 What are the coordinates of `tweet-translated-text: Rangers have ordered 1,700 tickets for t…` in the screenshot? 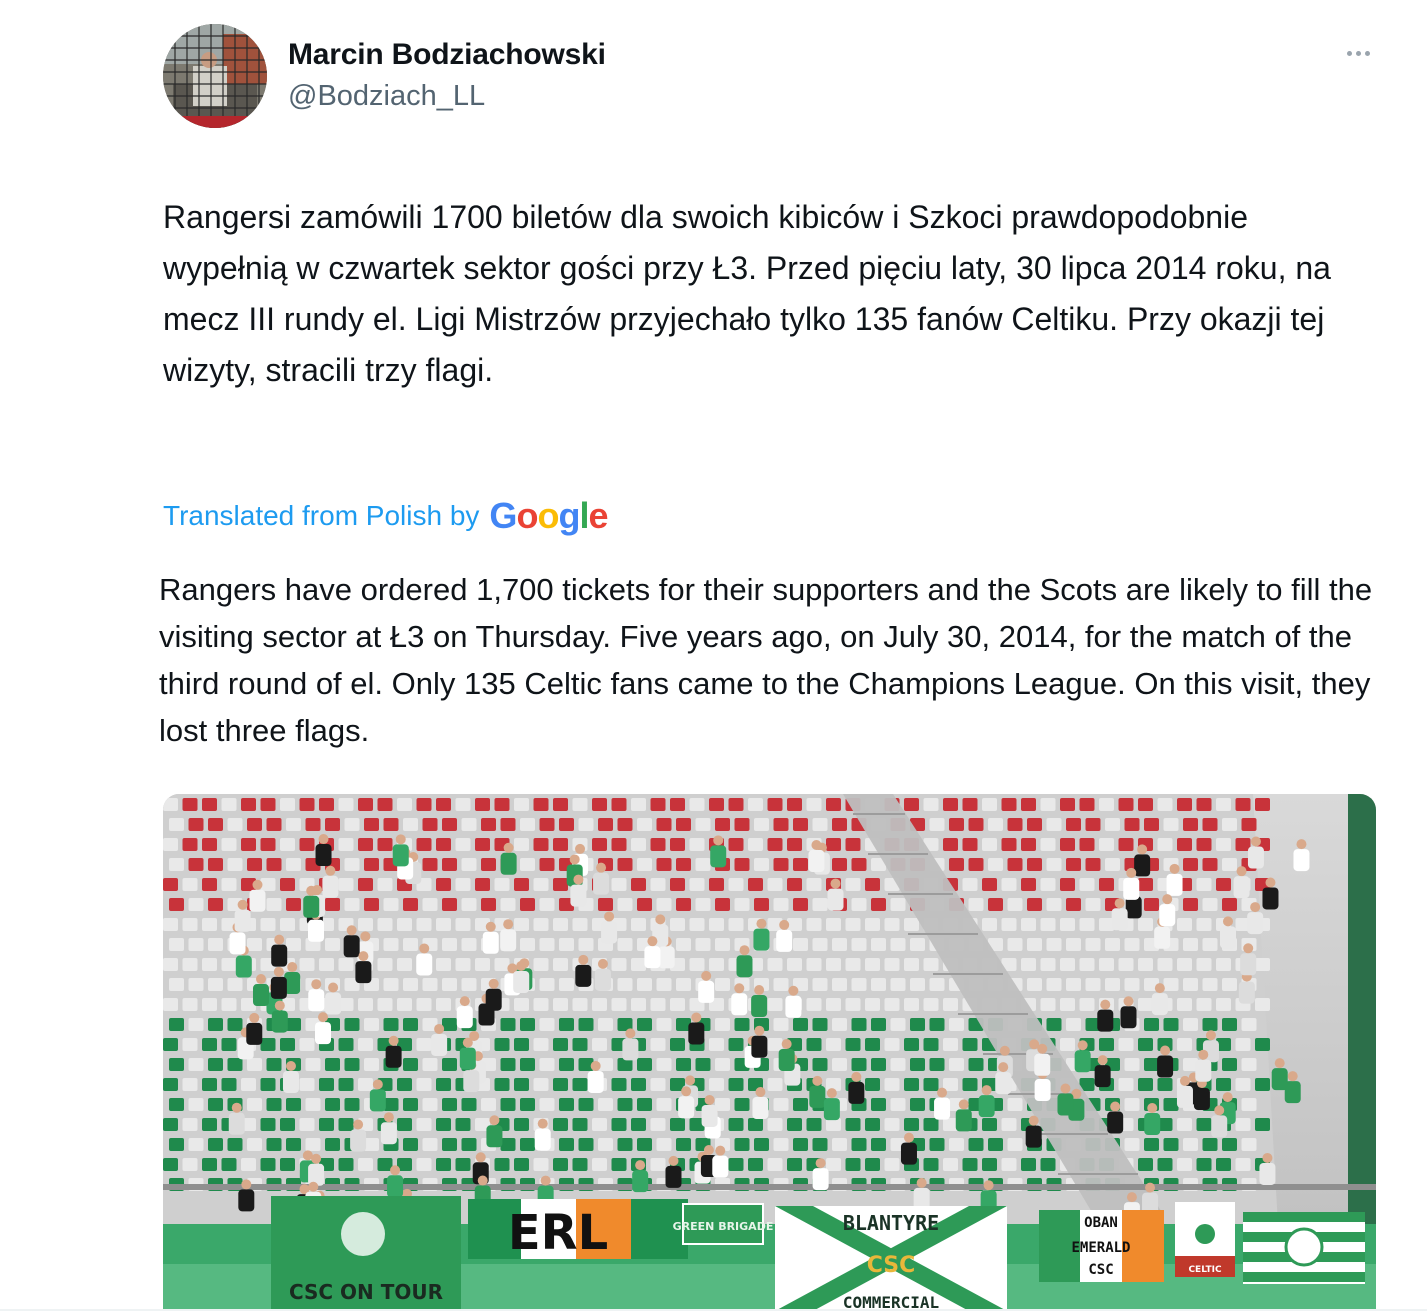 It's located at (766, 660).